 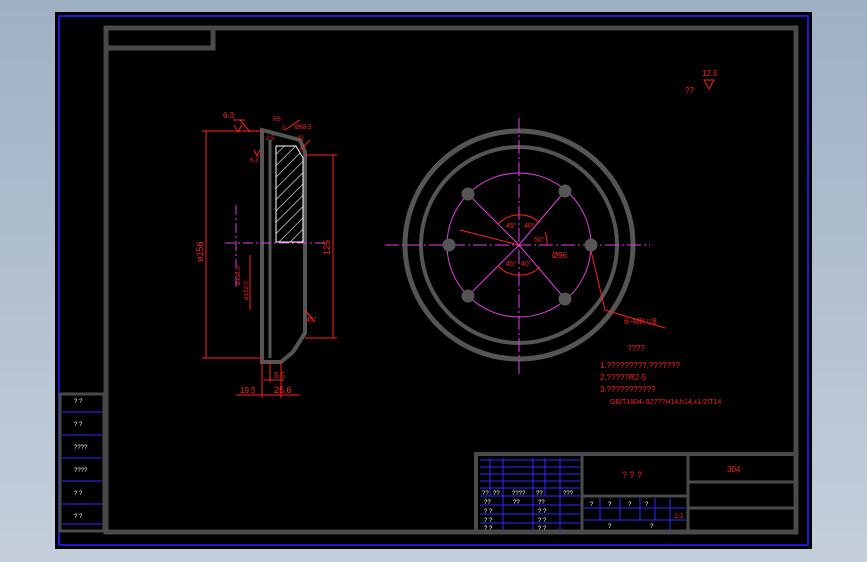 What do you see at coordinates (542, 529) in the screenshot?
I see `tb-sig-6: ? ?` at bounding box center [542, 529].